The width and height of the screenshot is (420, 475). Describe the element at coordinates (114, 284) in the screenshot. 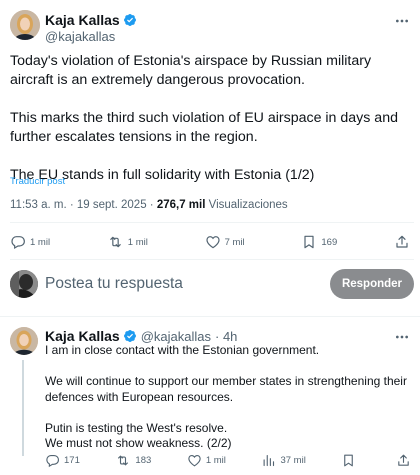

I see `reply-input: Postea tu respuesta` at that location.